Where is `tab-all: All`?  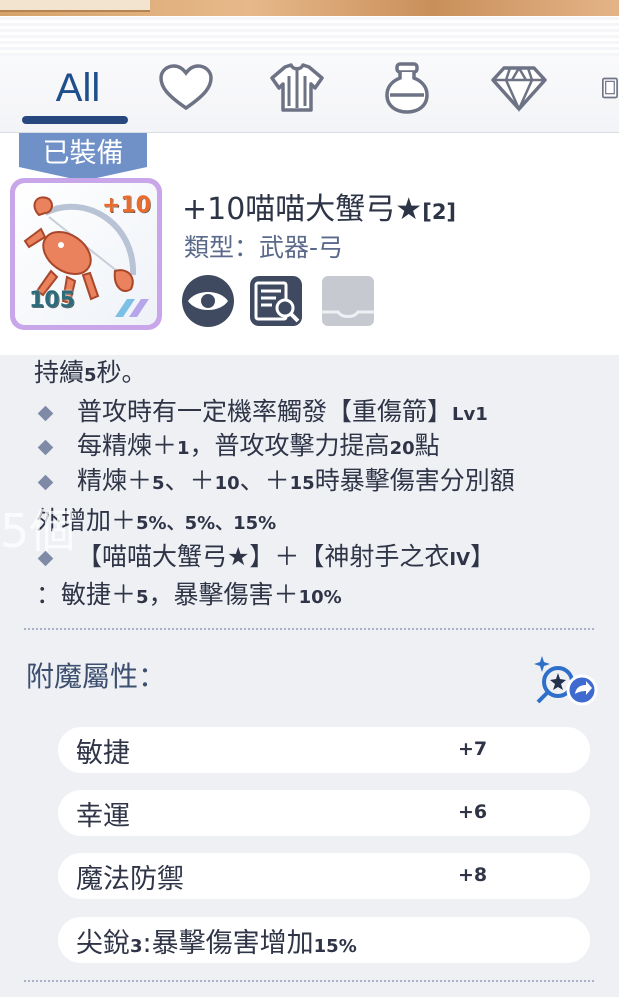 tab-all: All is located at coordinates (78, 88).